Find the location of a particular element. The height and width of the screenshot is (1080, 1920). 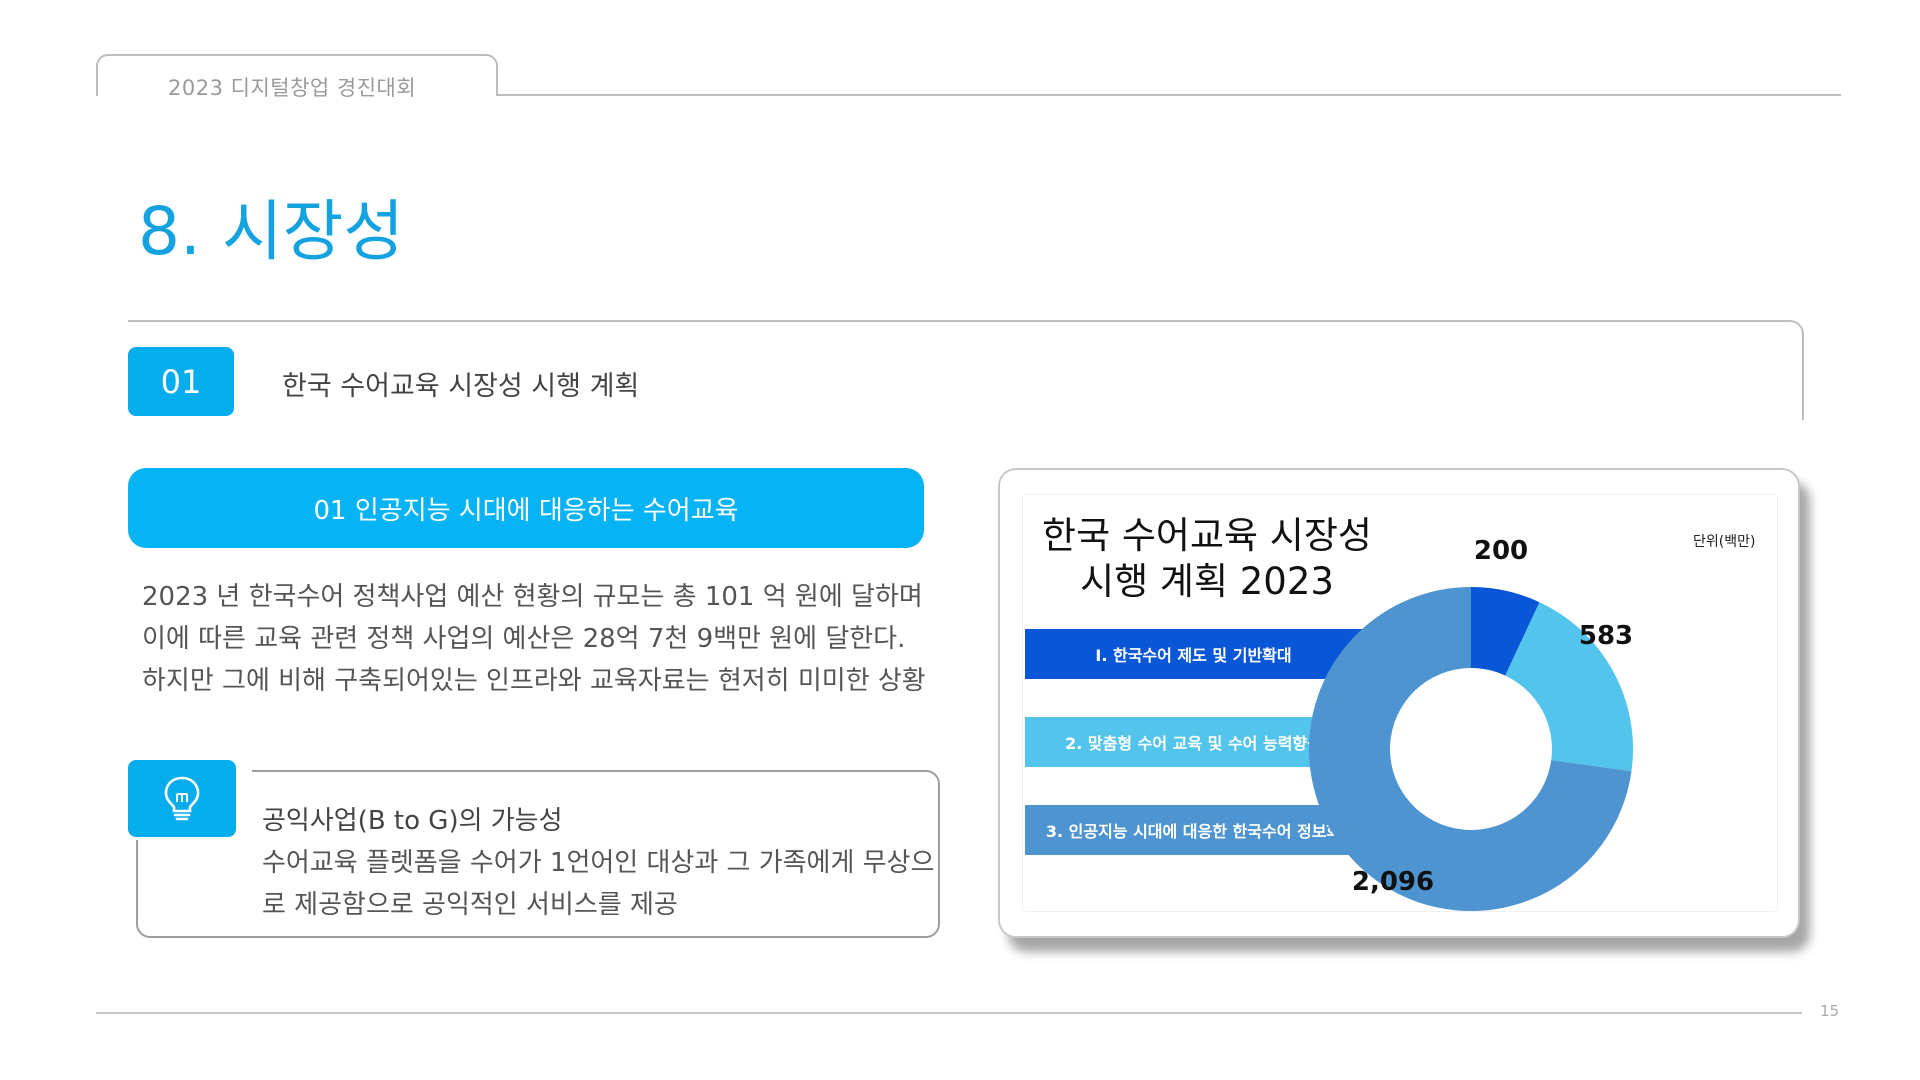

section-label: 한국 수어교육 시장성 시행 계획 is located at coordinates (461, 386).